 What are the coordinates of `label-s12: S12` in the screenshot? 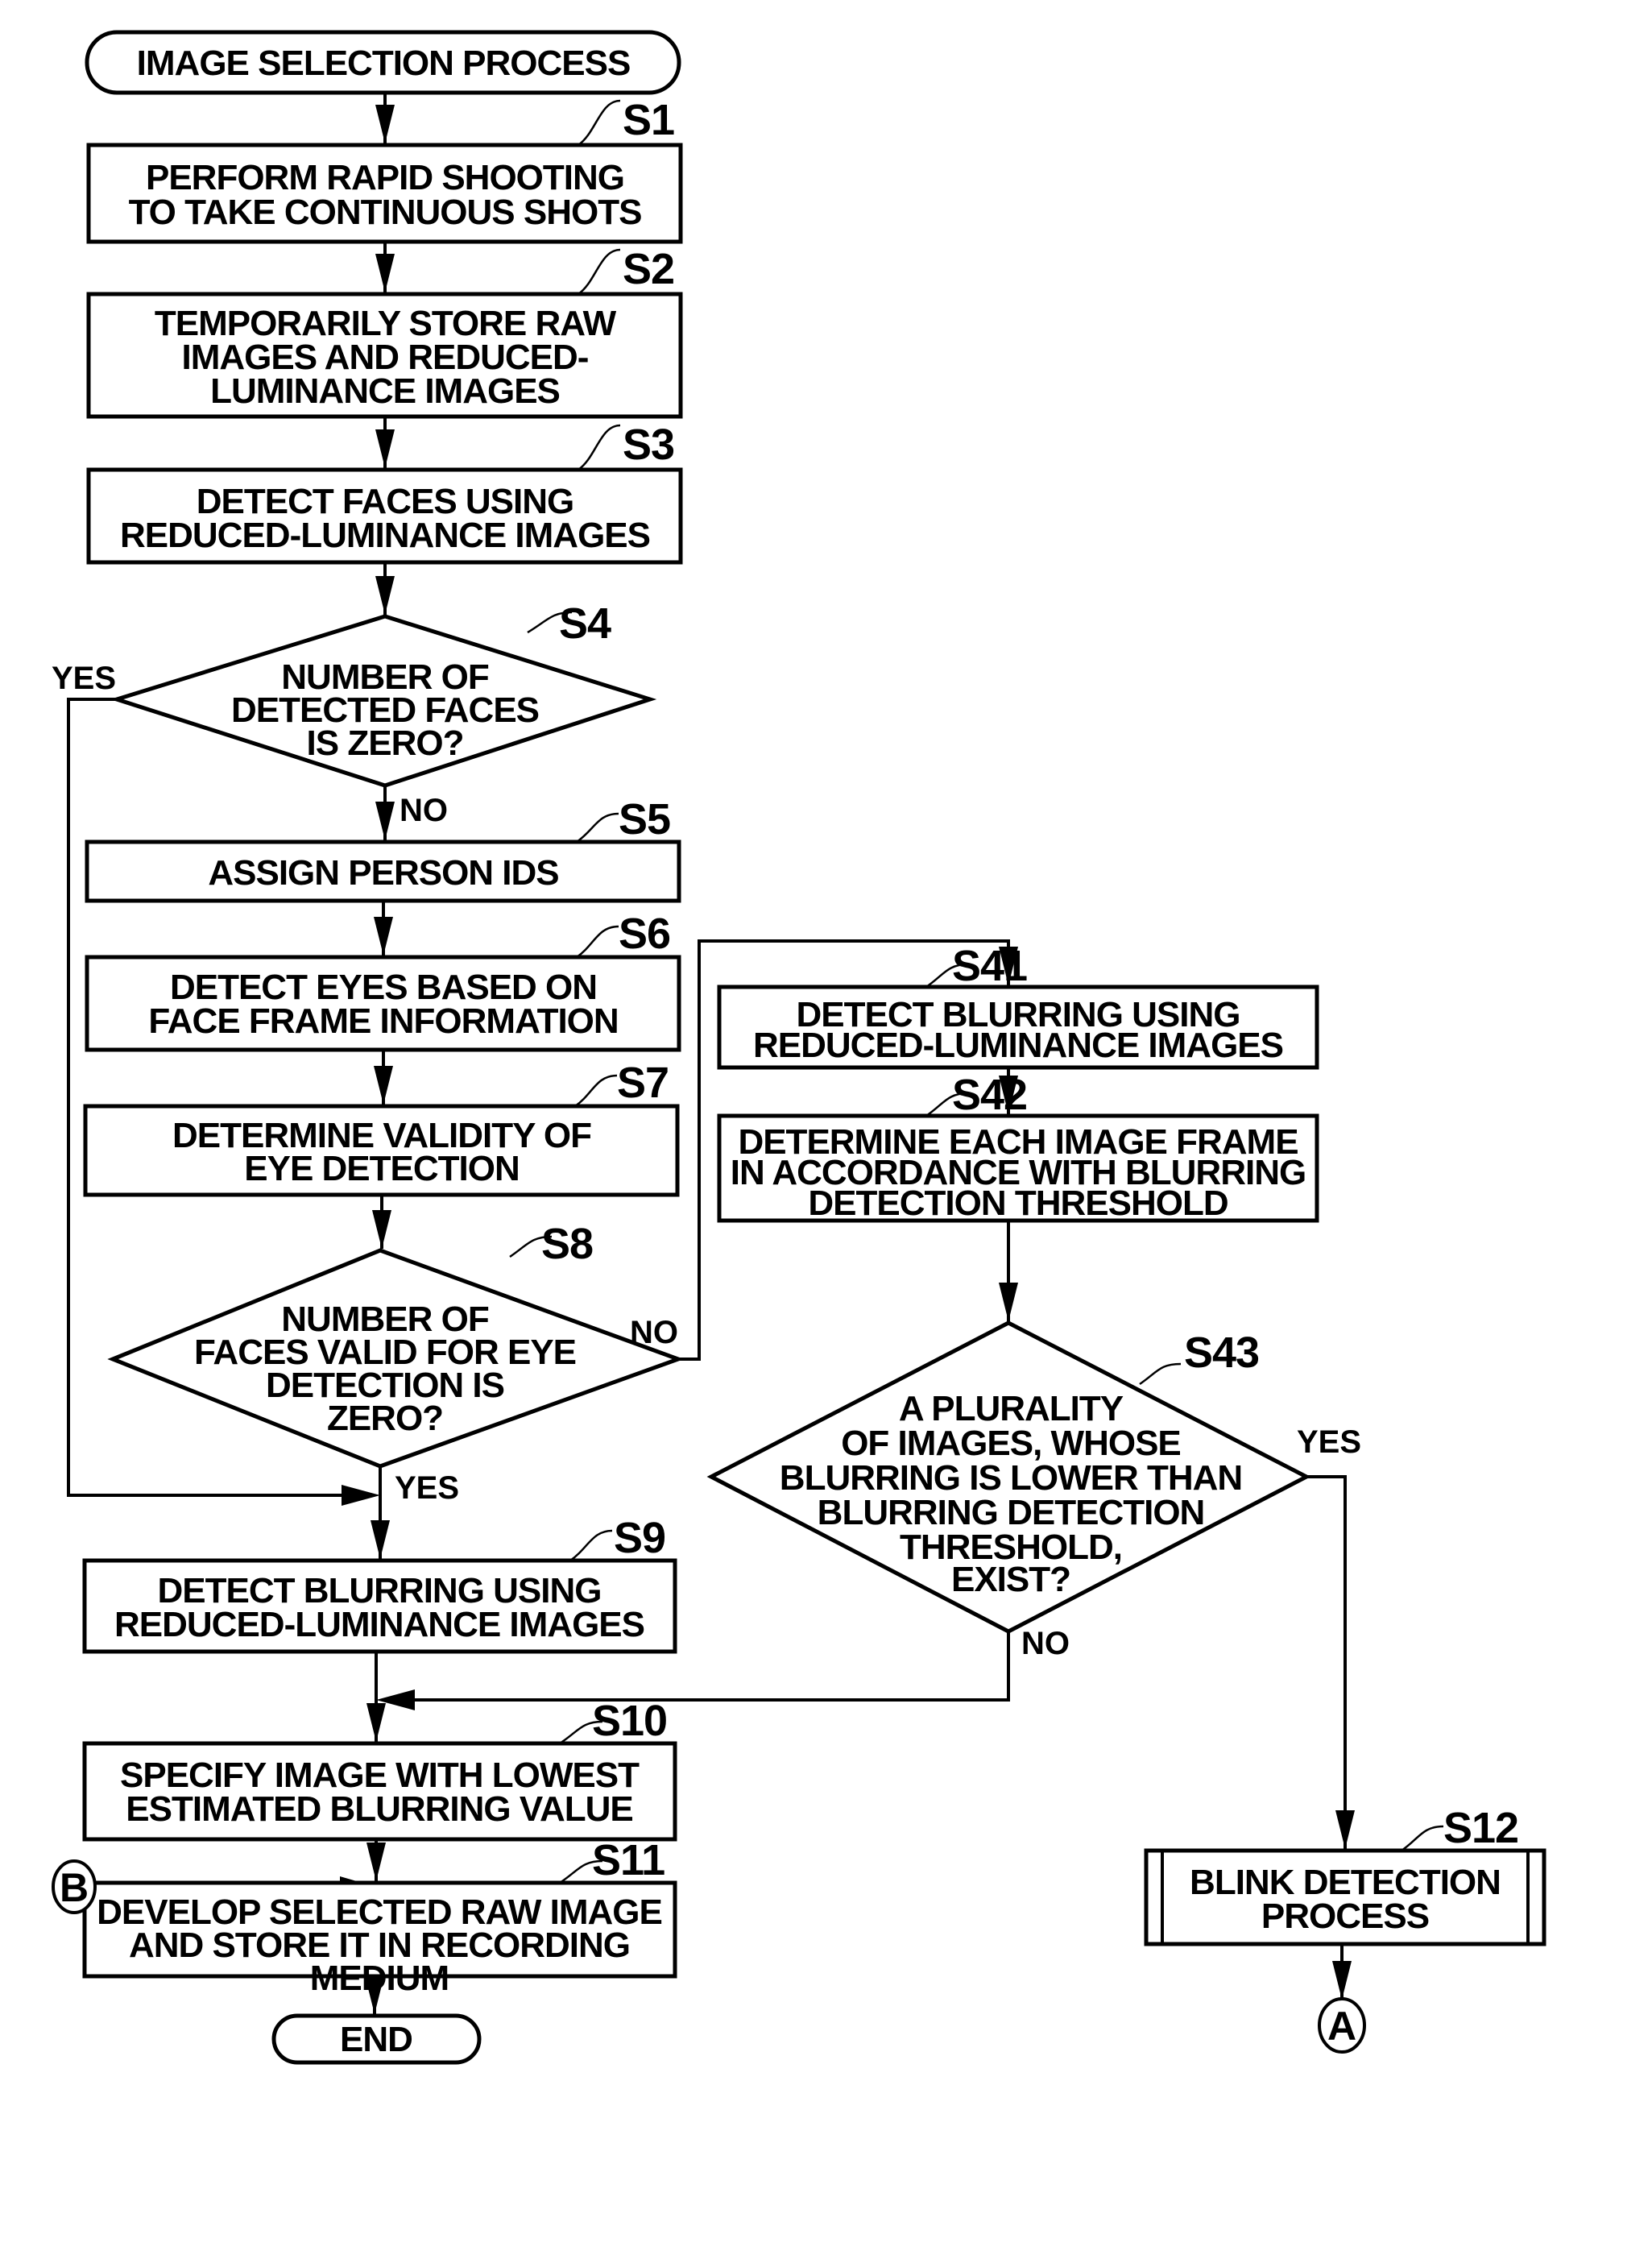 It's located at (1480, 1828).